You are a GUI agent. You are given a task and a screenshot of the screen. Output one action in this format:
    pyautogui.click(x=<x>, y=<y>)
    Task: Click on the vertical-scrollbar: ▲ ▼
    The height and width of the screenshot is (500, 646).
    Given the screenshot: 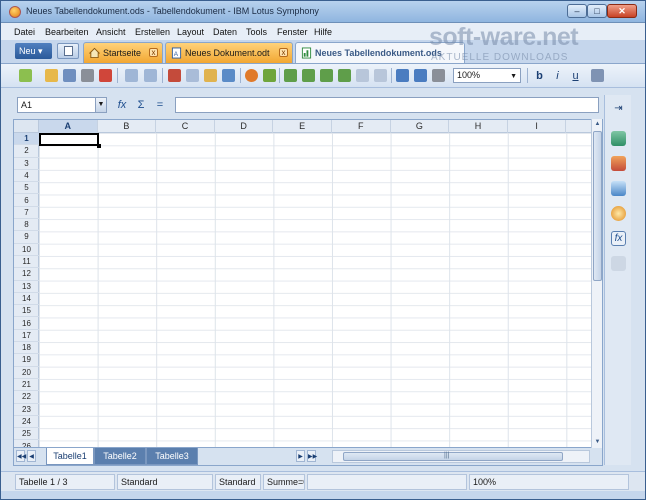 What is the action you would take?
    pyautogui.click(x=596, y=283)
    